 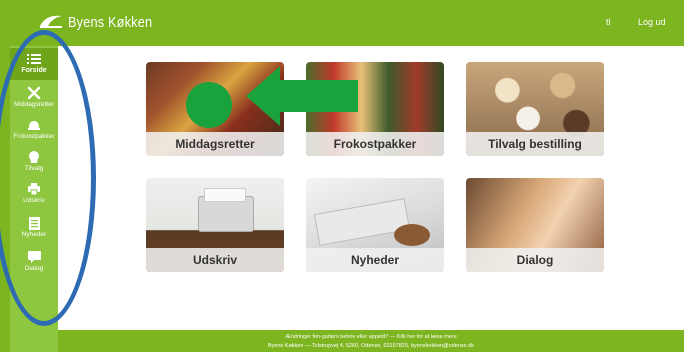 What do you see at coordinates (535, 144) in the screenshot?
I see `tile-label: Tilvalg bestilling` at bounding box center [535, 144].